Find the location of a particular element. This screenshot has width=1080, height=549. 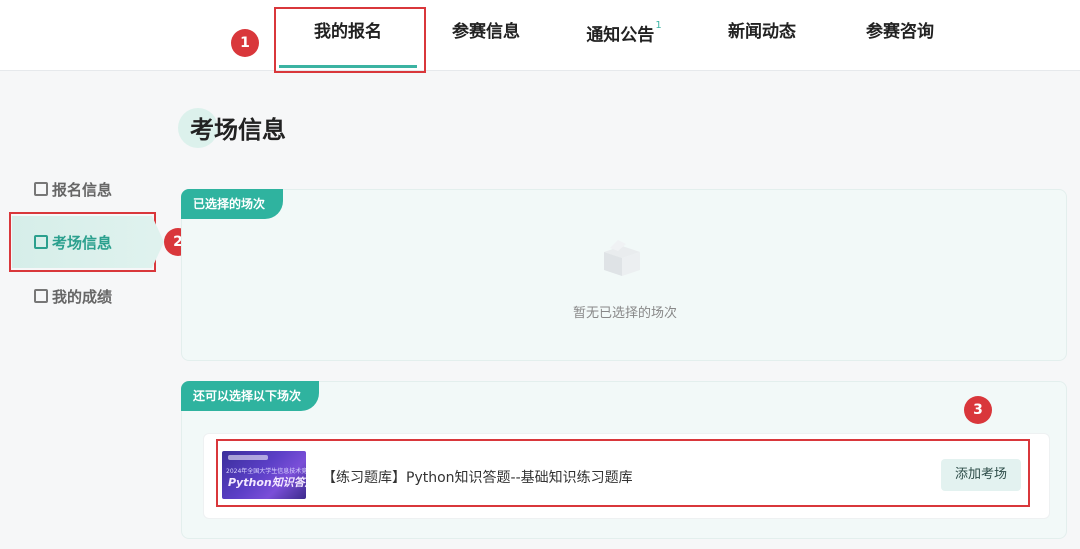

sidebar-item-registration-info: 报名信息 is located at coordinates (73, 189).